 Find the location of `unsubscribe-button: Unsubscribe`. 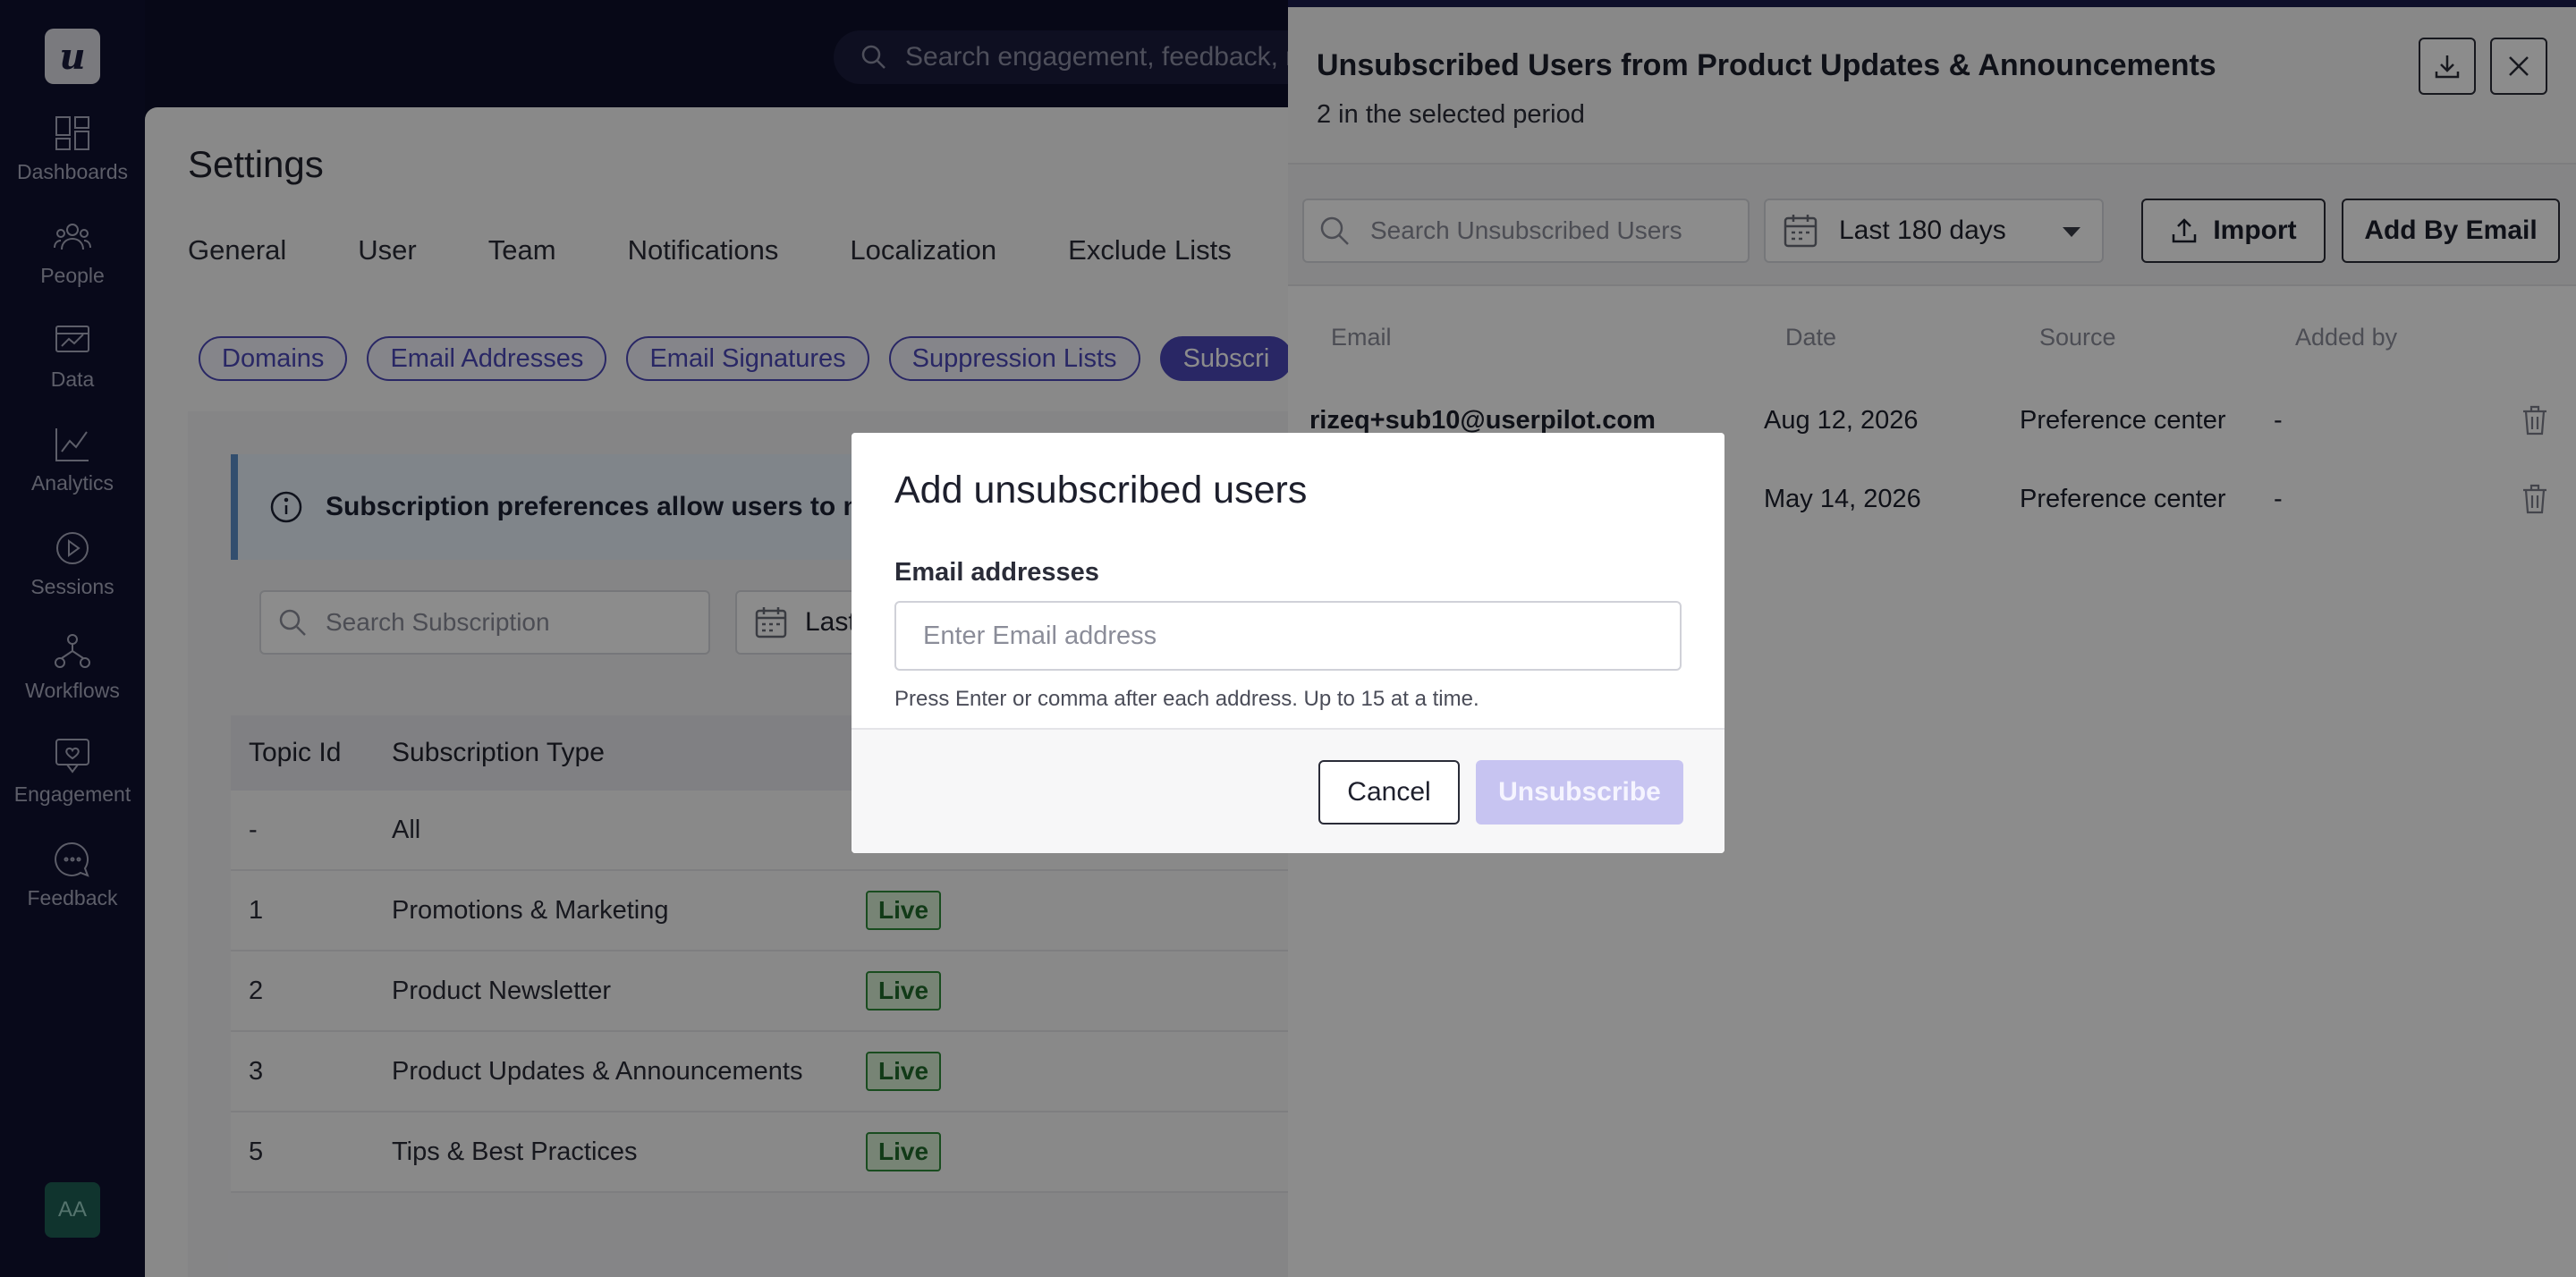

unsubscribe-button: Unsubscribe is located at coordinates (1579, 792).